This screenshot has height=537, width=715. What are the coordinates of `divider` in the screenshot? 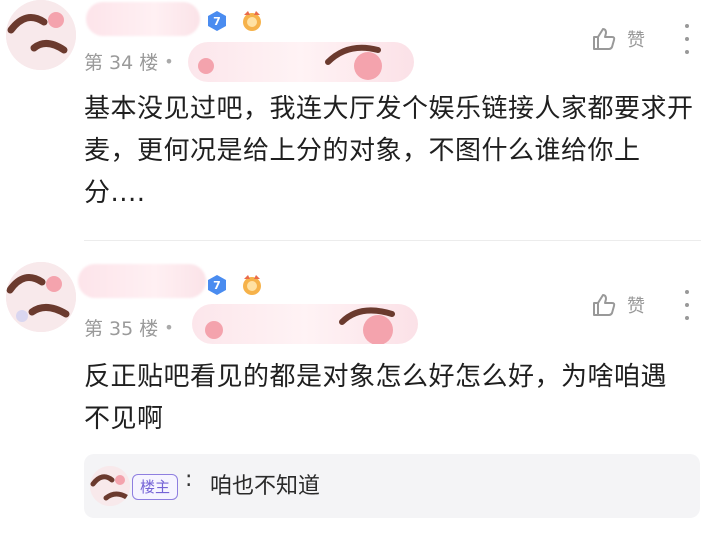 It's located at (392, 240).